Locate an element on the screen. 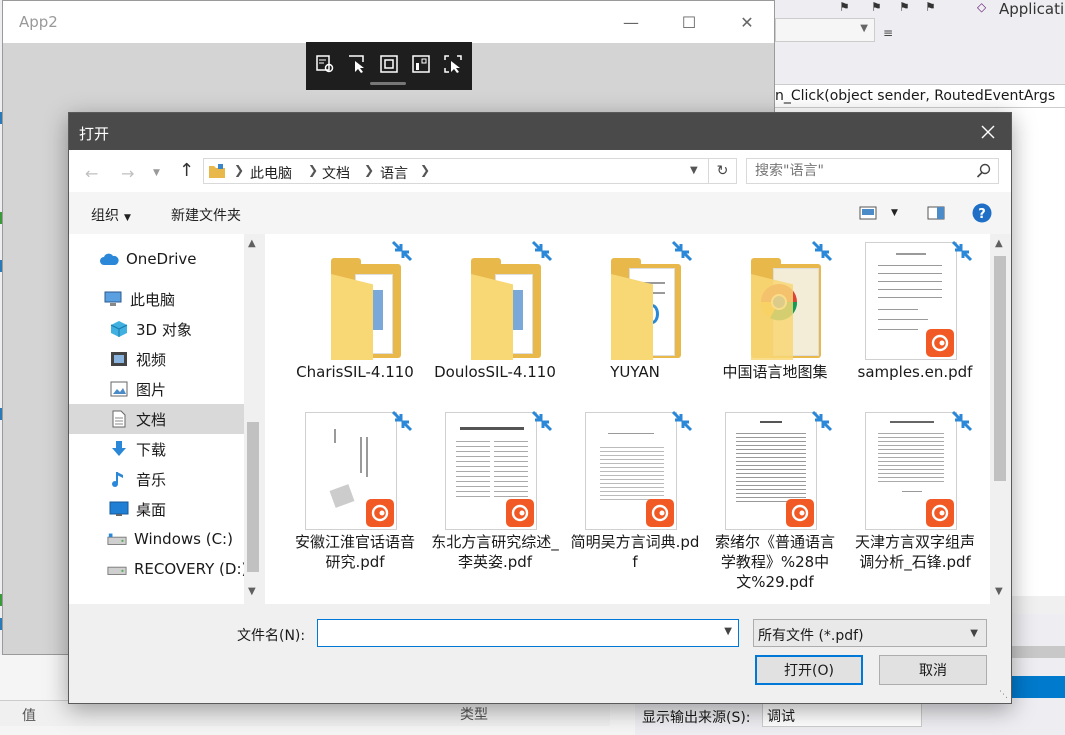  file-list-scrollbar: ▲ ▼ is located at coordinates (1000, 419).